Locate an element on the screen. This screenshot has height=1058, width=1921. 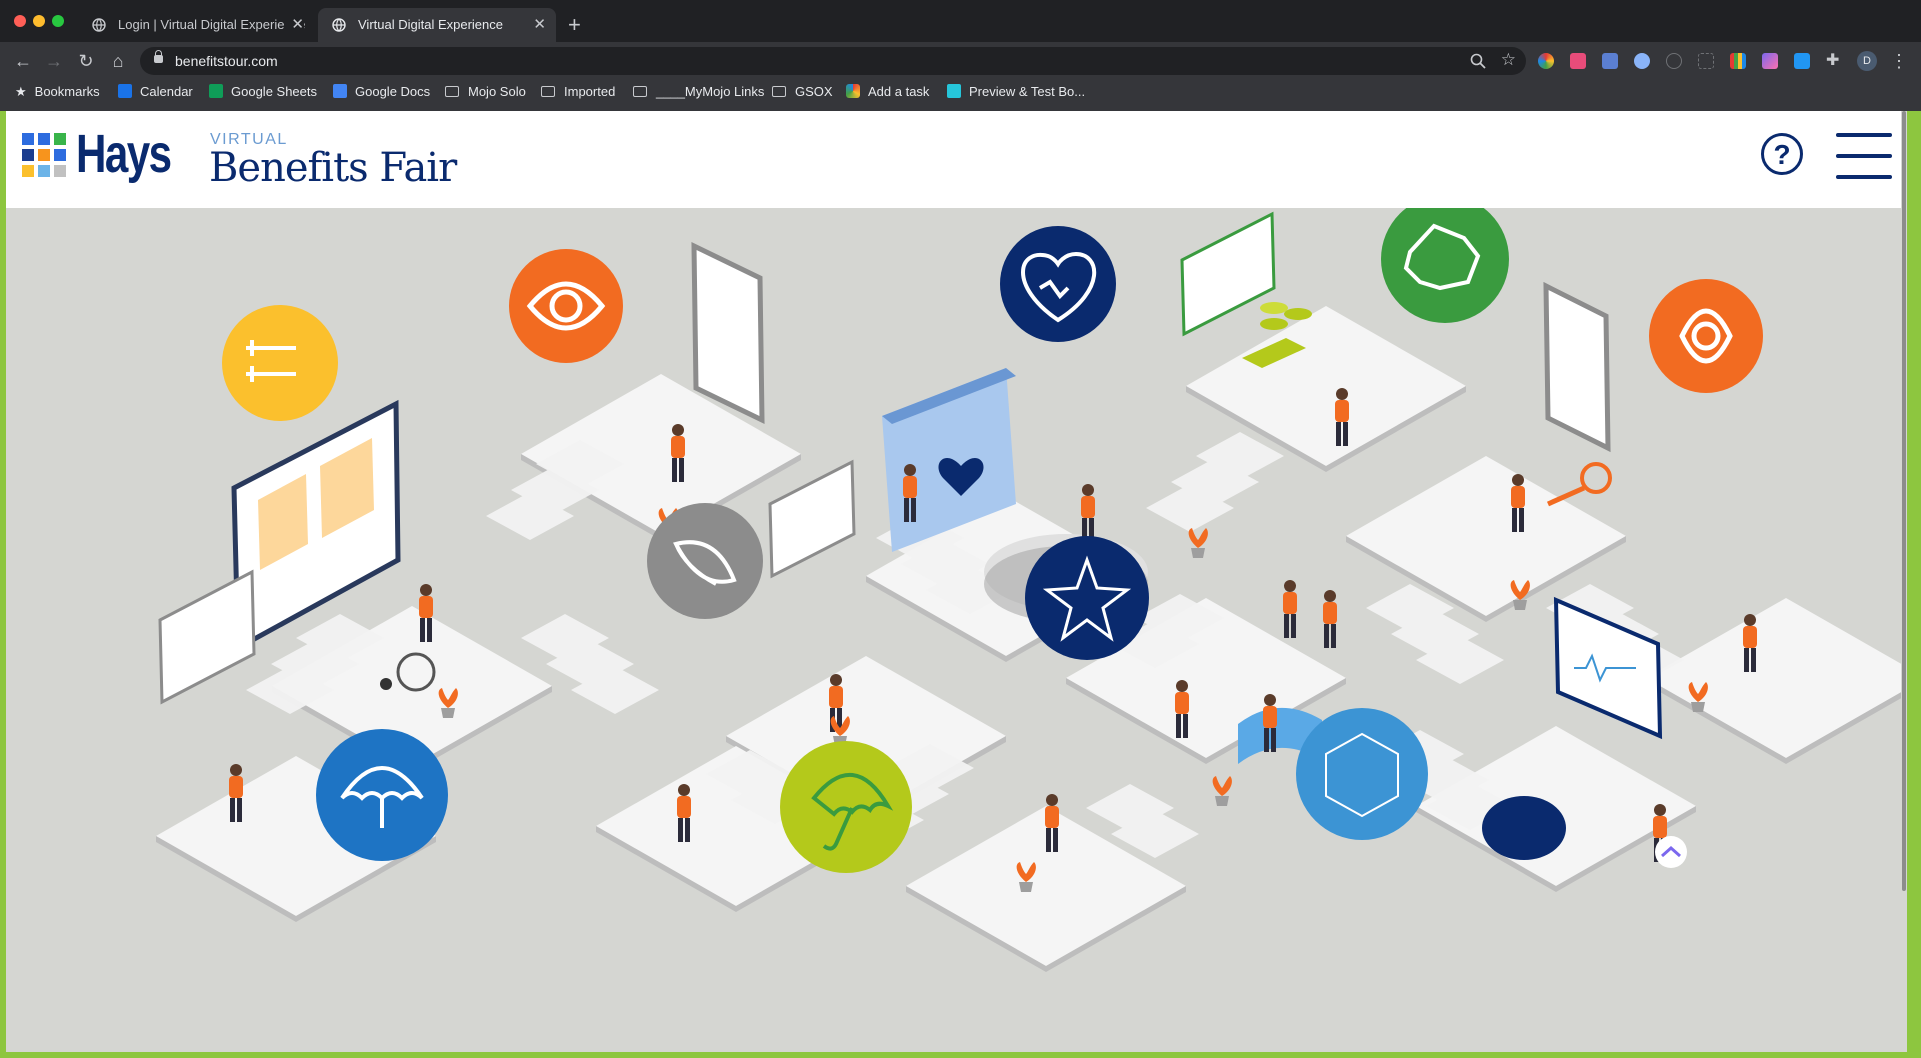
hamburger-menu-button is located at coordinates (1864, 157).